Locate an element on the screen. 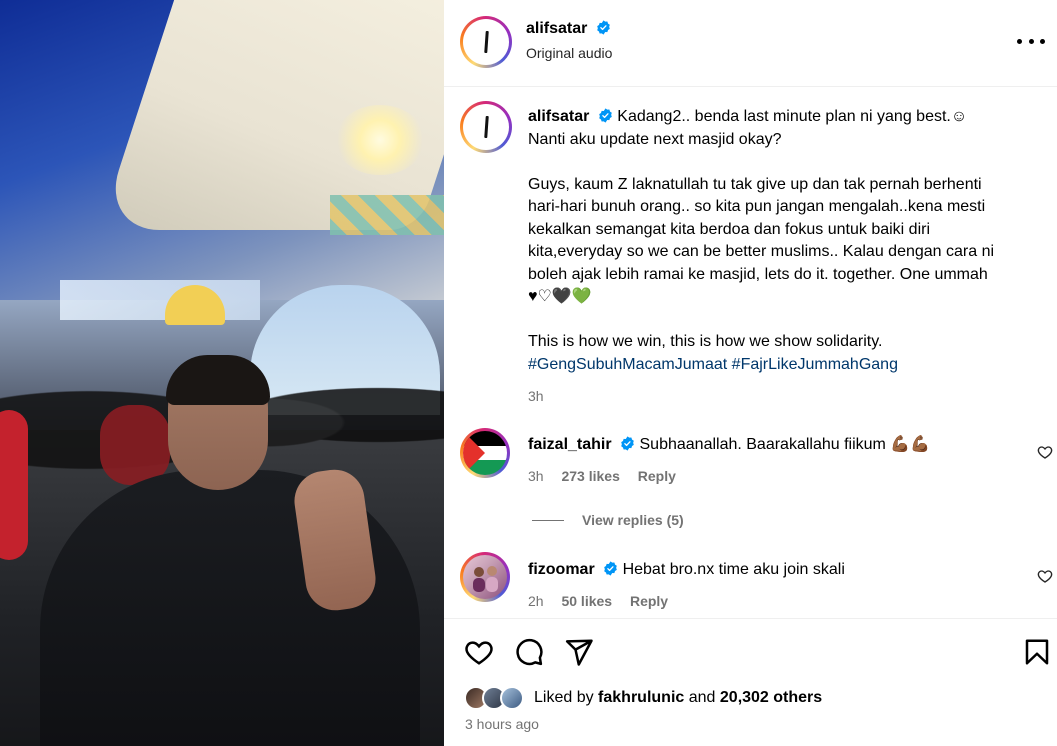 The image size is (1057, 746). media-red-figure is located at coordinates (14, 485).